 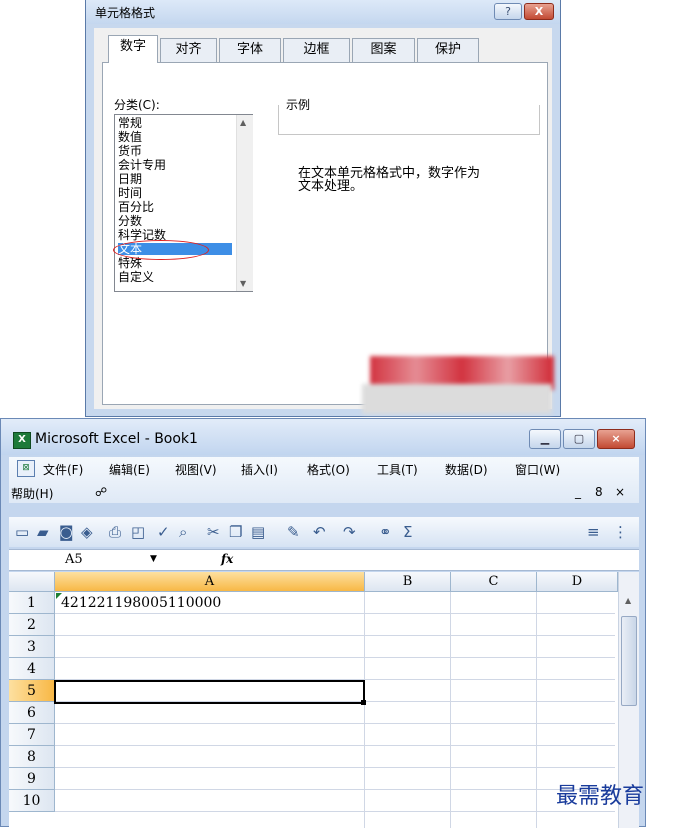 I want to click on scrollbar-thumb, so click(x=629, y=661).